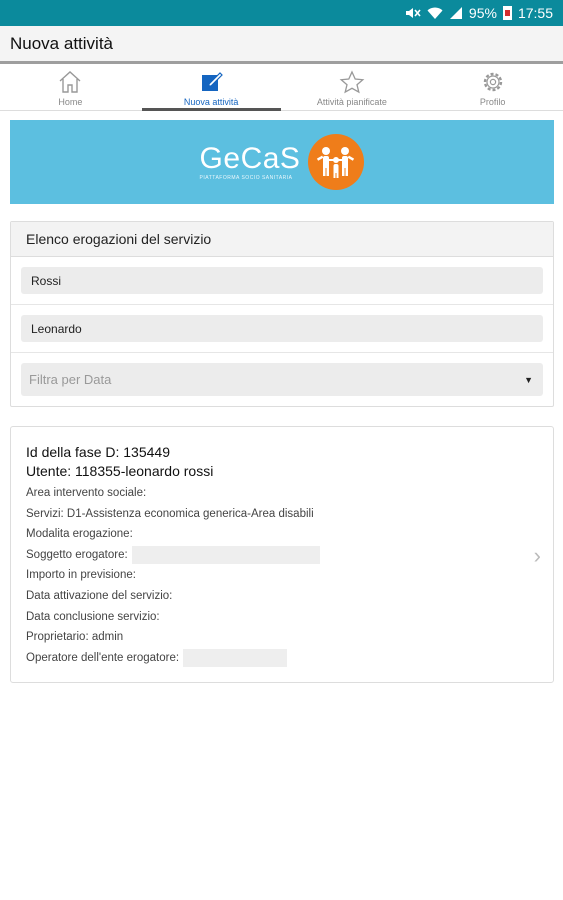 The height and width of the screenshot is (900, 563). I want to click on wifi-icon, so click(435, 13).